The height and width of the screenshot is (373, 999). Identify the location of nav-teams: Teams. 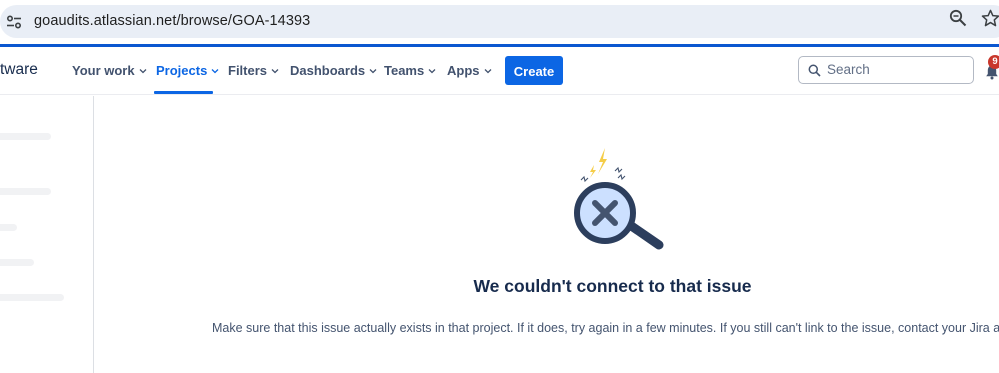
(410, 70).